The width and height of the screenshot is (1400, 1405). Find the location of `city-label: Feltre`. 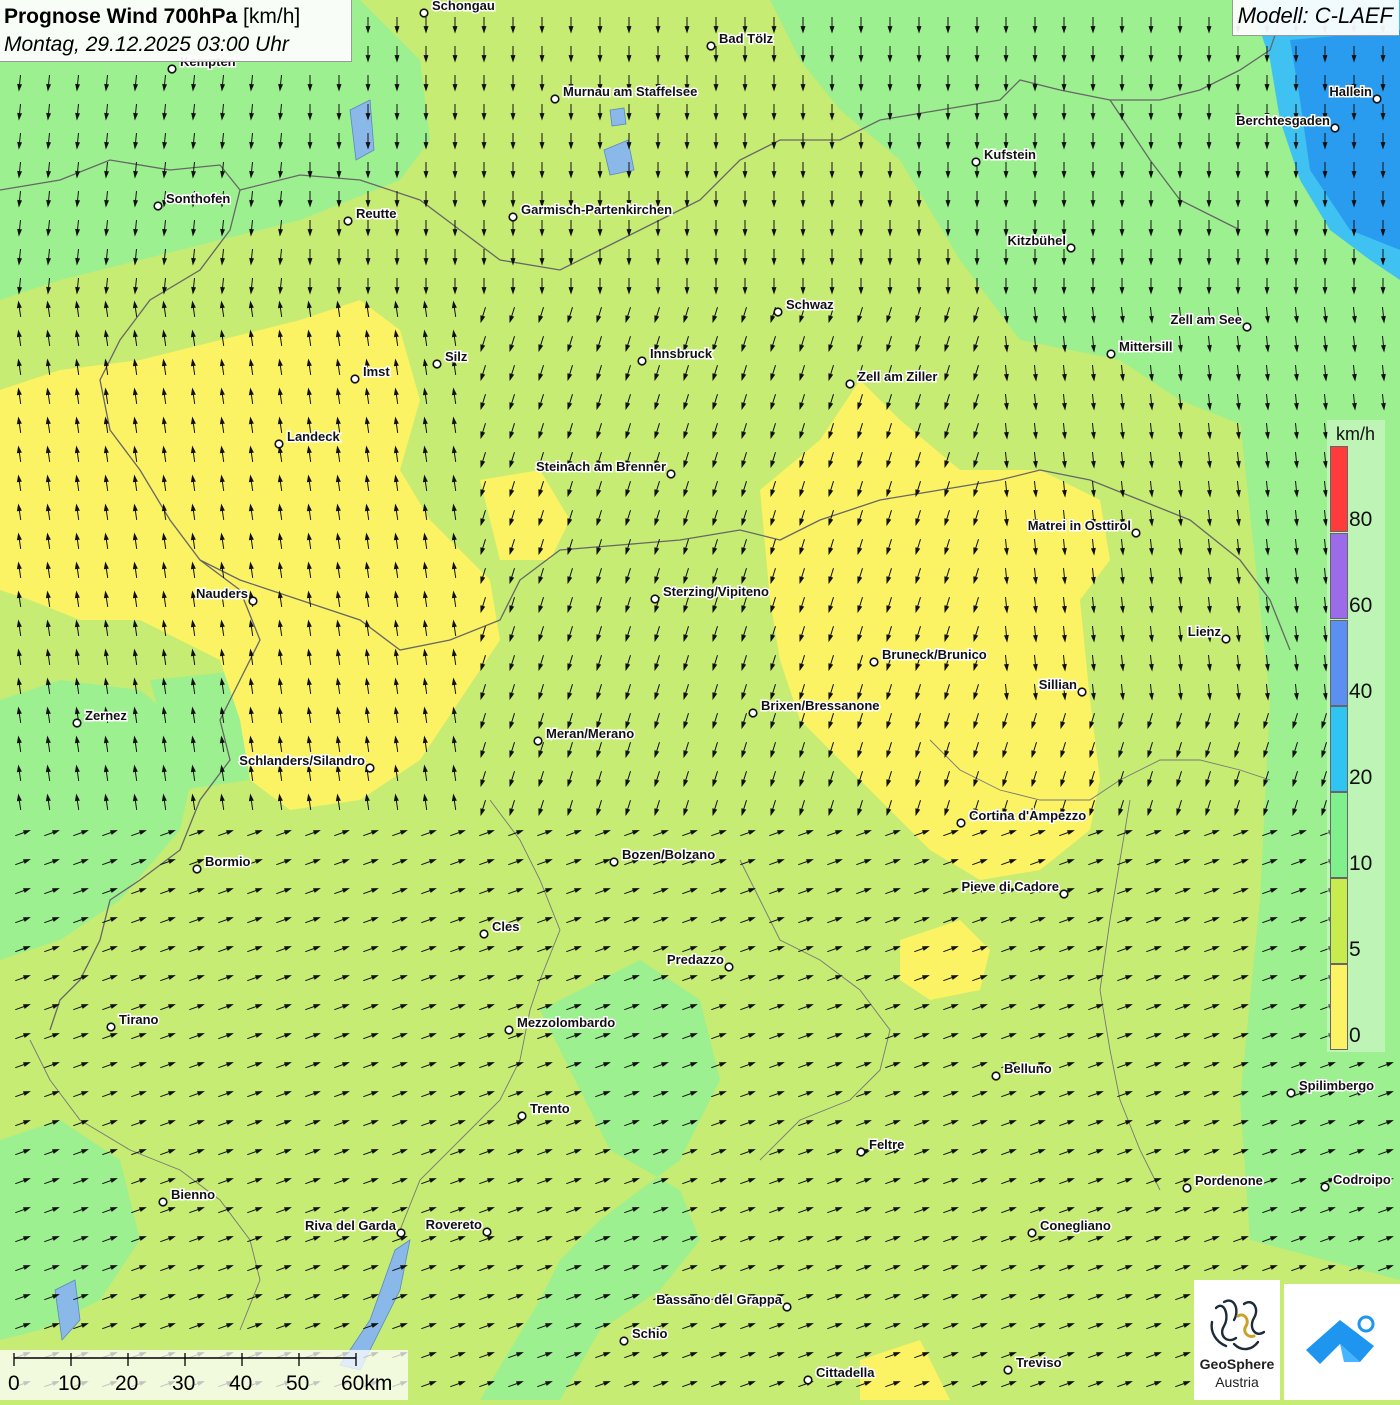

city-label: Feltre is located at coordinates (886, 1144).